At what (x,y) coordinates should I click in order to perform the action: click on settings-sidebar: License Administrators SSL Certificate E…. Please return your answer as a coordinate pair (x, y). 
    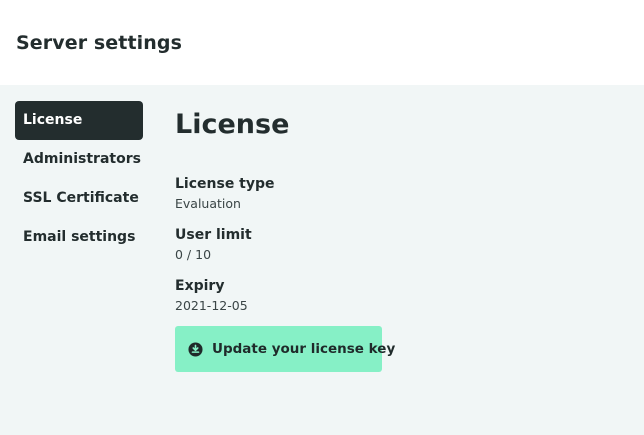
    Looking at the image, I should click on (79, 179).